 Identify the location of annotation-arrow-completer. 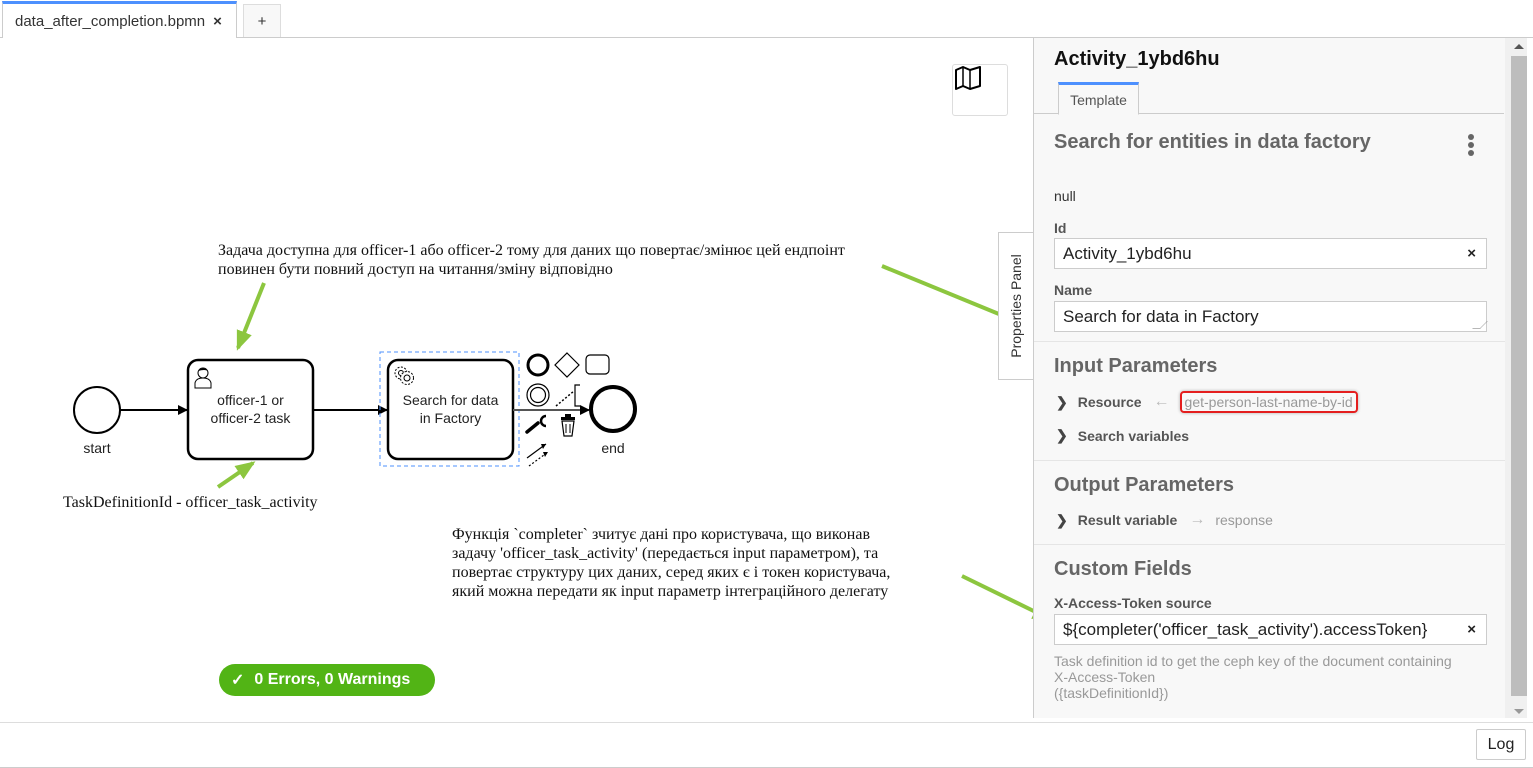
(997, 597).